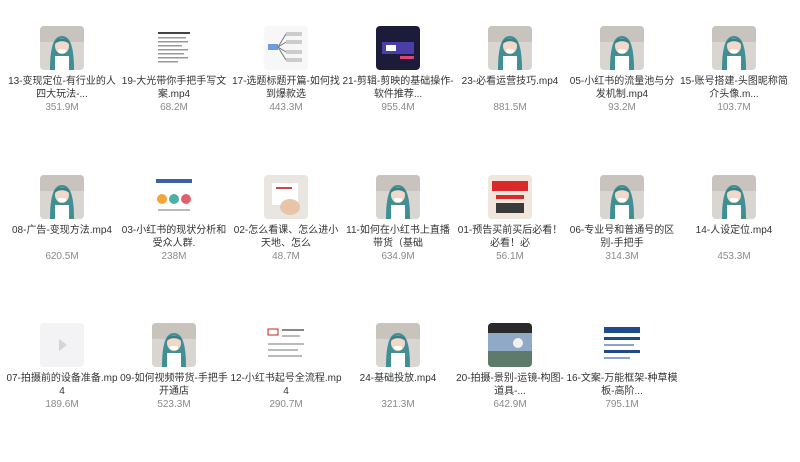 This screenshot has height=462, width=800. I want to click on file-item: 11-如何在小红书上直播带货（基础 634.9M, so click(398, 236).